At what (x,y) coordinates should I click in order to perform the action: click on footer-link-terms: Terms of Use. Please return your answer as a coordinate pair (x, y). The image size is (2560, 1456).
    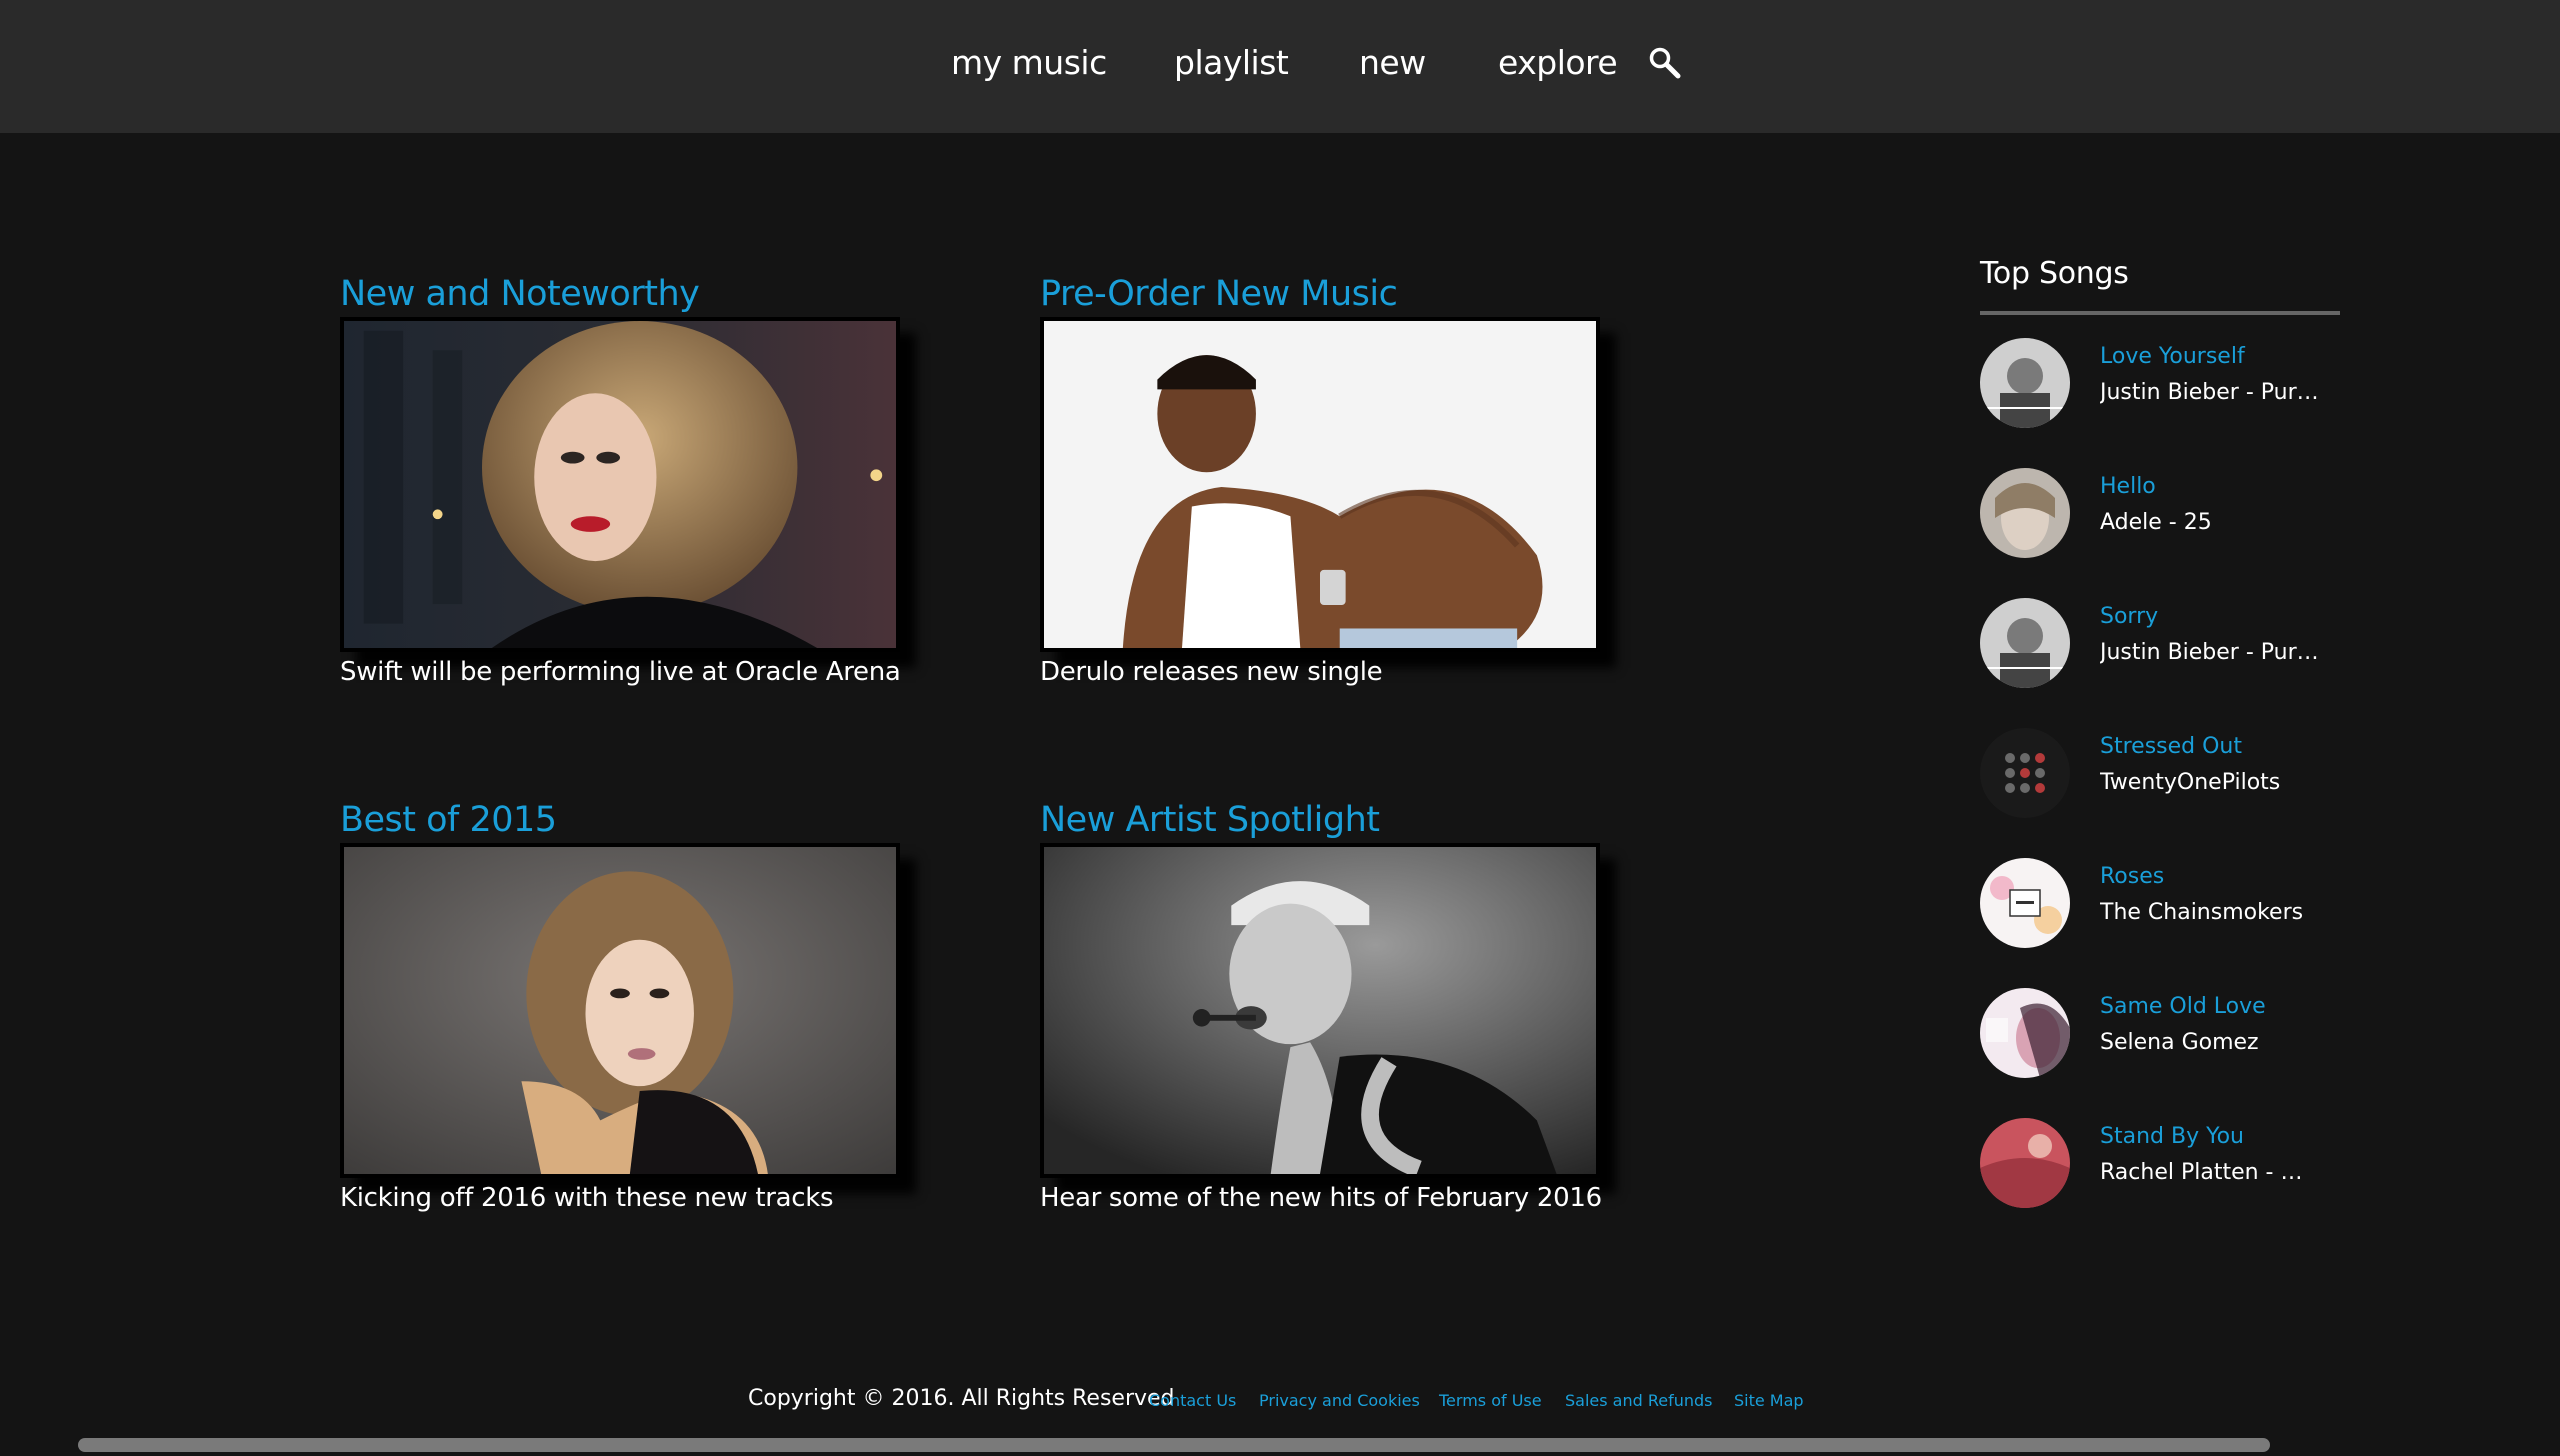
    Looking at the image, I should click on (1490, 1401).